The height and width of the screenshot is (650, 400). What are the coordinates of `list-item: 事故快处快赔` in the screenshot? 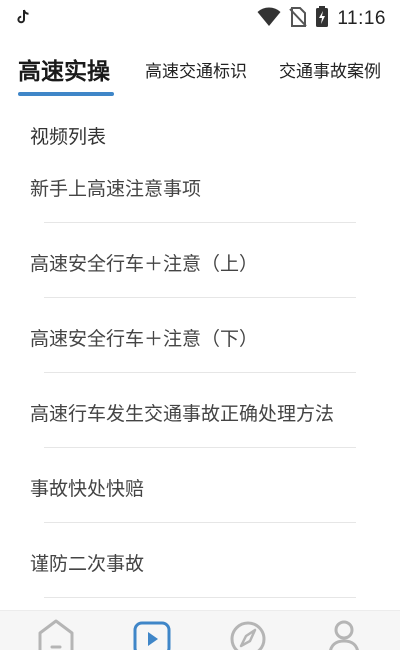 It's located at (200, 485).